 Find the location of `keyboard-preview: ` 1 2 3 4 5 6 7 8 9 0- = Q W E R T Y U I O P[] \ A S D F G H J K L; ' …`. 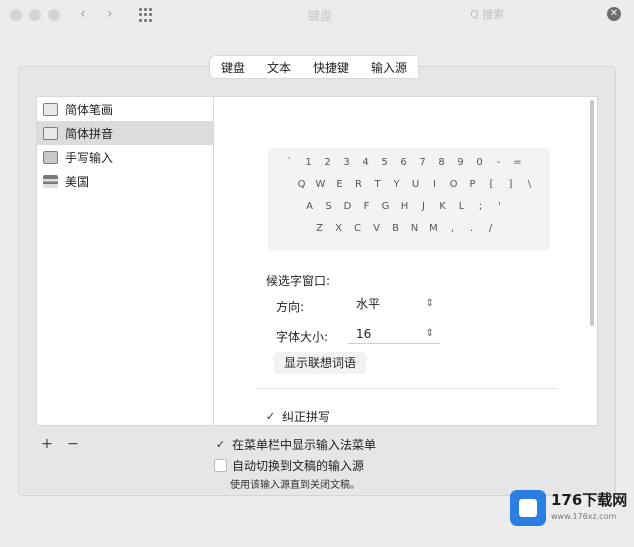

keyboard-preview: ` 1 2 3 4 5 6 7 8 9 0- = Q W E R T Y U I O P[] \ A S D F G H J K L; ' … is located at coordinates (409, 199).